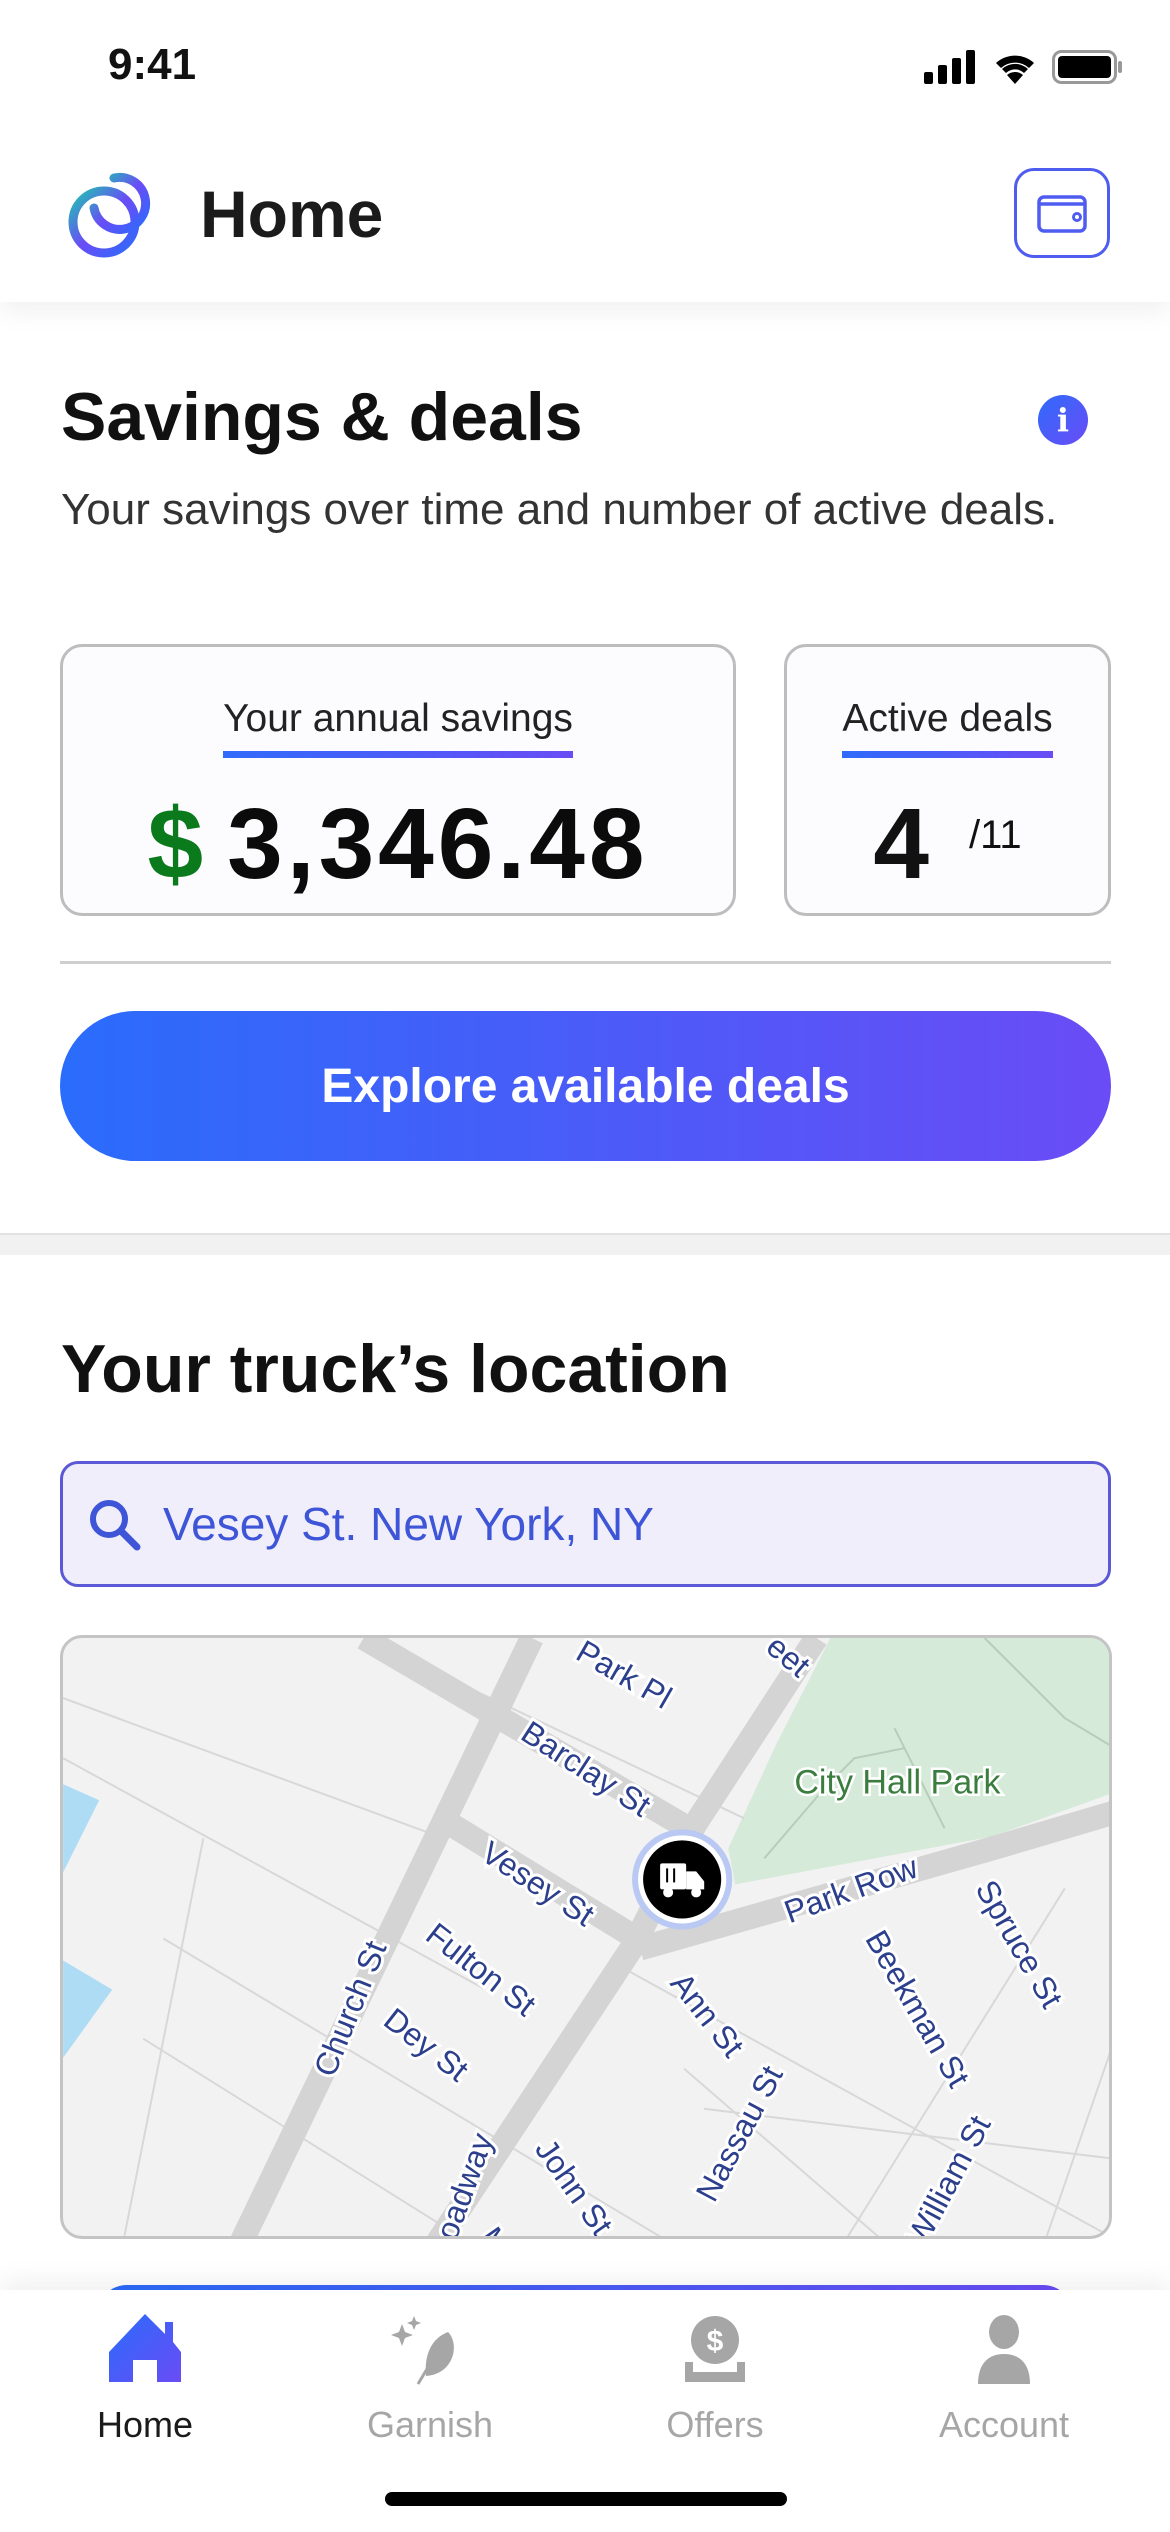 This screenshot has height=2532, width=1170. I want to click on signal-icon, so click(949, 67).